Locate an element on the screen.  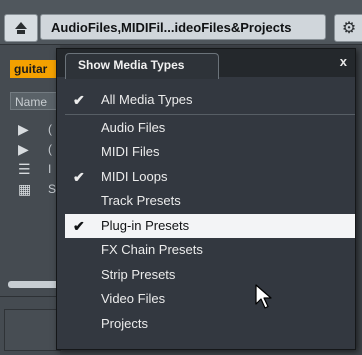
menu-item-label: Video Files is located at coordinates (133, 298).